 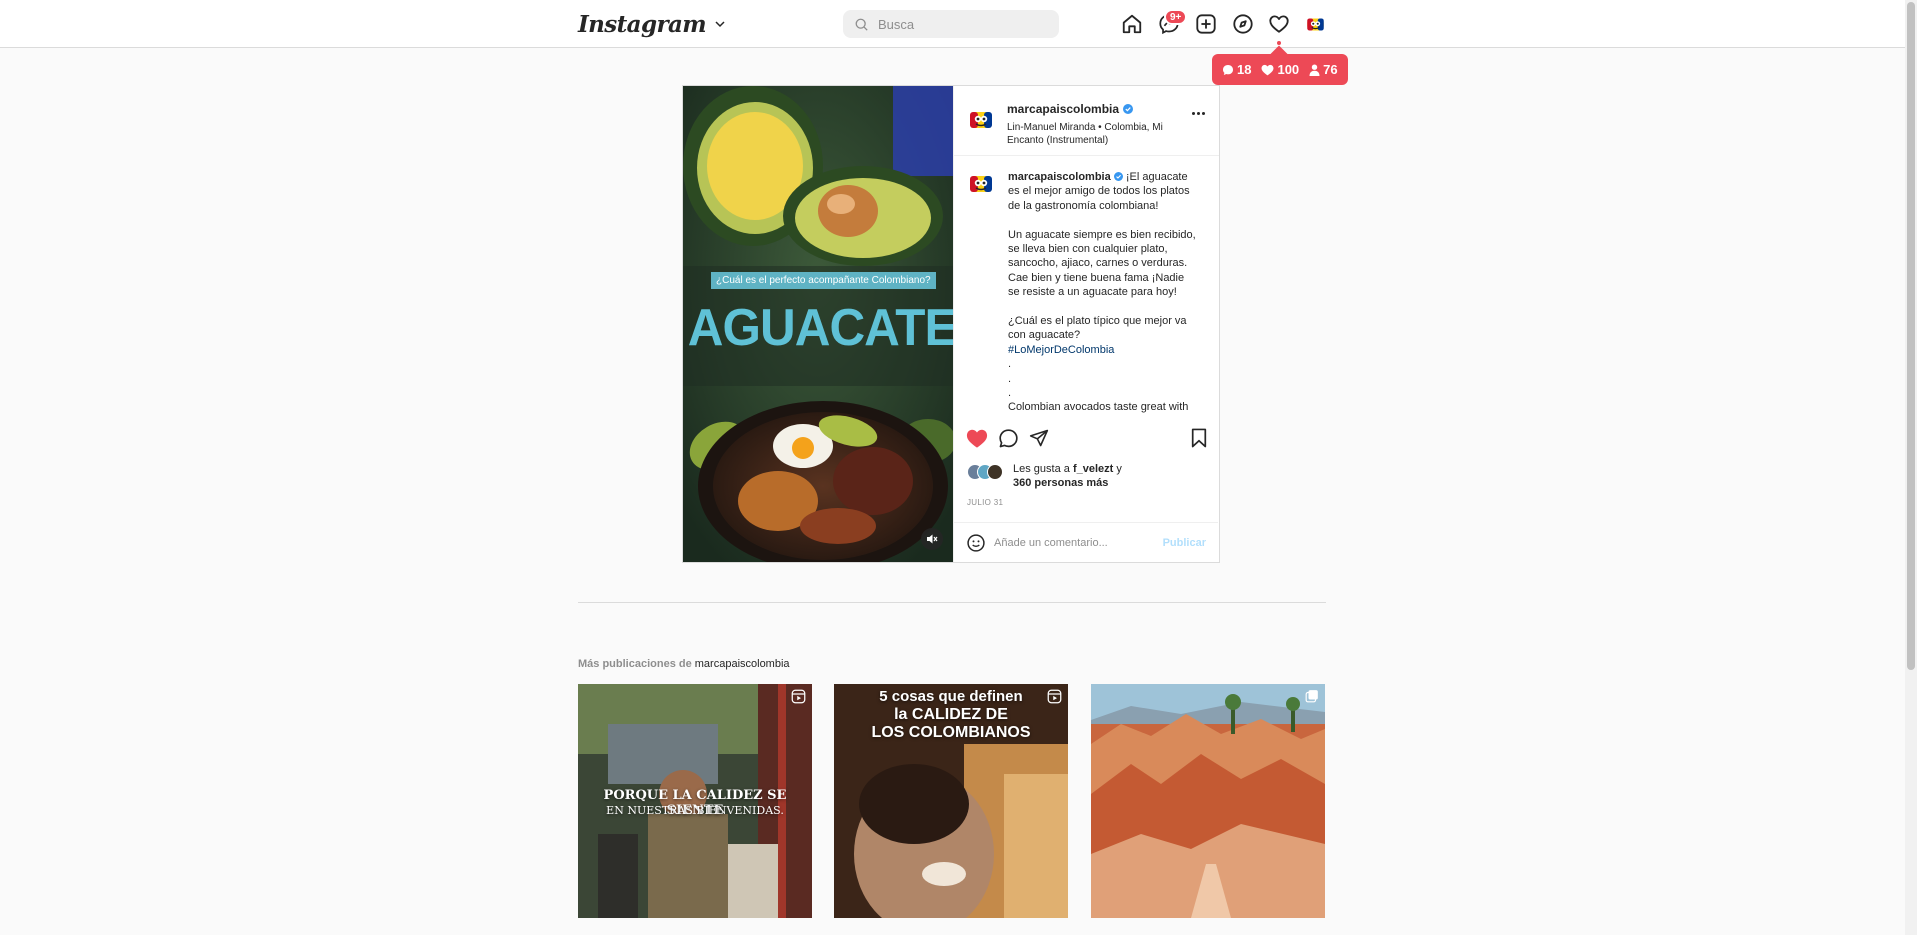 I want to click on emoji-icon, so click(x=976, y=543).